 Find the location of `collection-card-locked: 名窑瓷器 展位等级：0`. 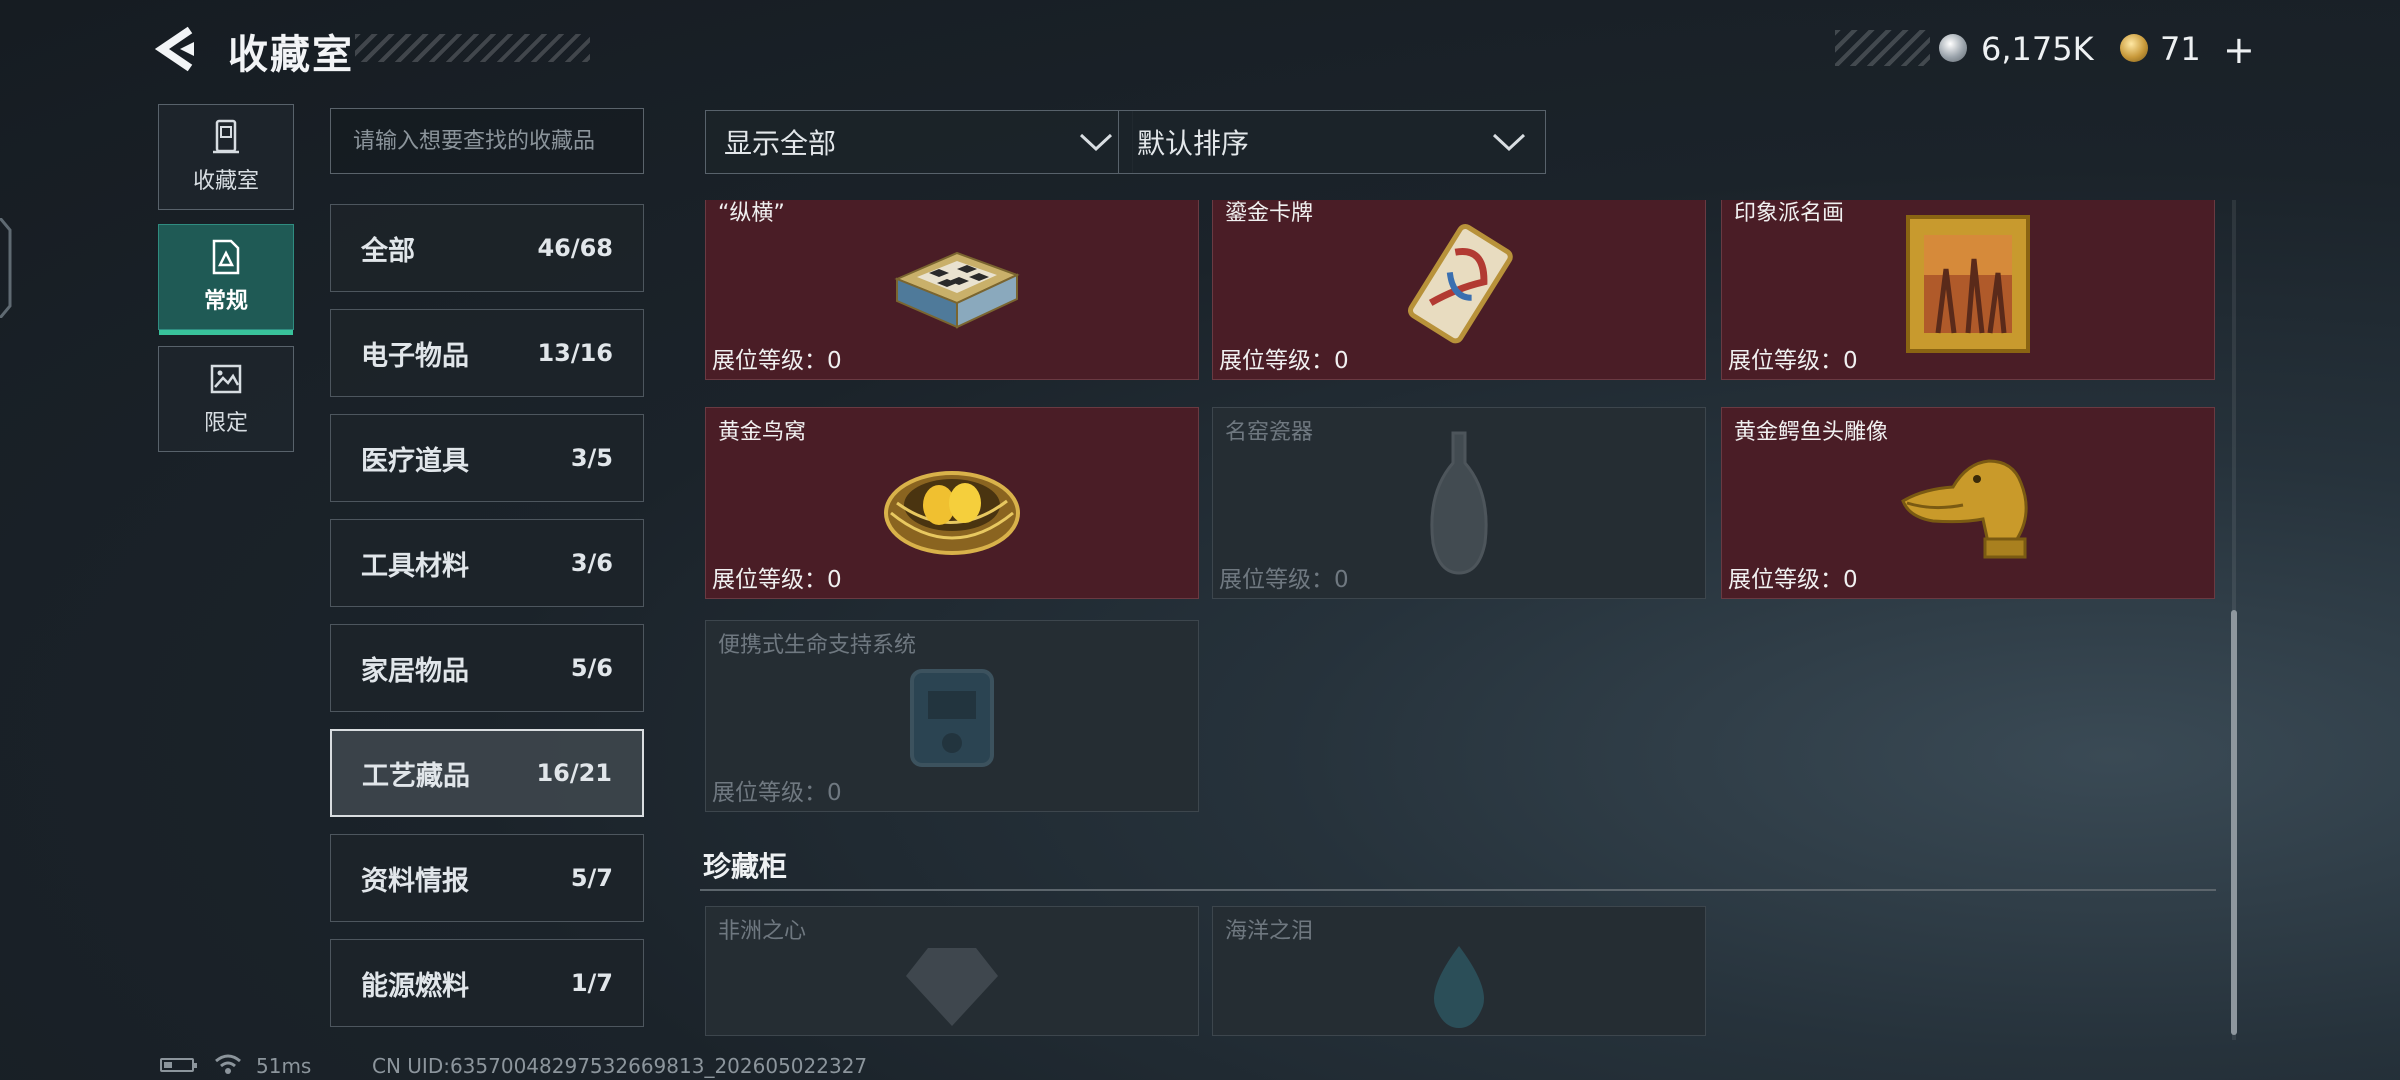

collection-card-locked: 名窑瓷器 展位等级：0 is located at coordinates (1459, 503).